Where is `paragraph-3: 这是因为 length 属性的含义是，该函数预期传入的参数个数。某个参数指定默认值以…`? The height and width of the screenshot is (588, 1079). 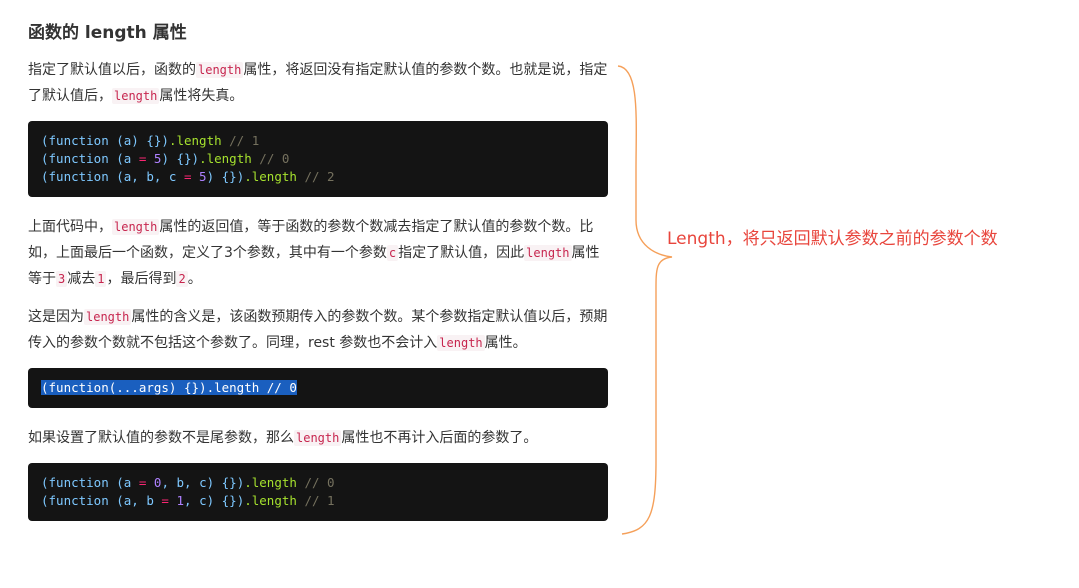 paragraph-3: 这是因为 length 属性的含义是，该函数预期传入的参数个数。某个参数指定默认值以… is located at coordinates (318, 330).